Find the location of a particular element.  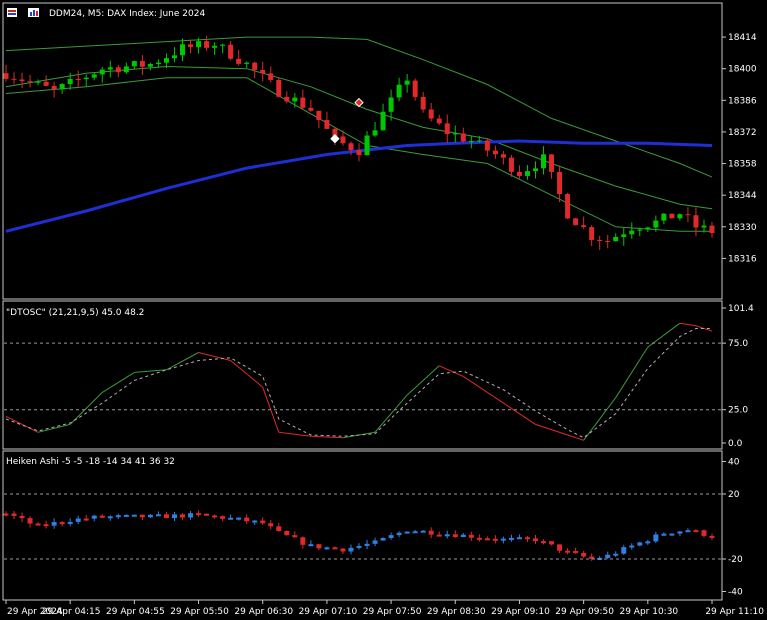

ha-axis-label: 40 is located at coordinates (734, 463).